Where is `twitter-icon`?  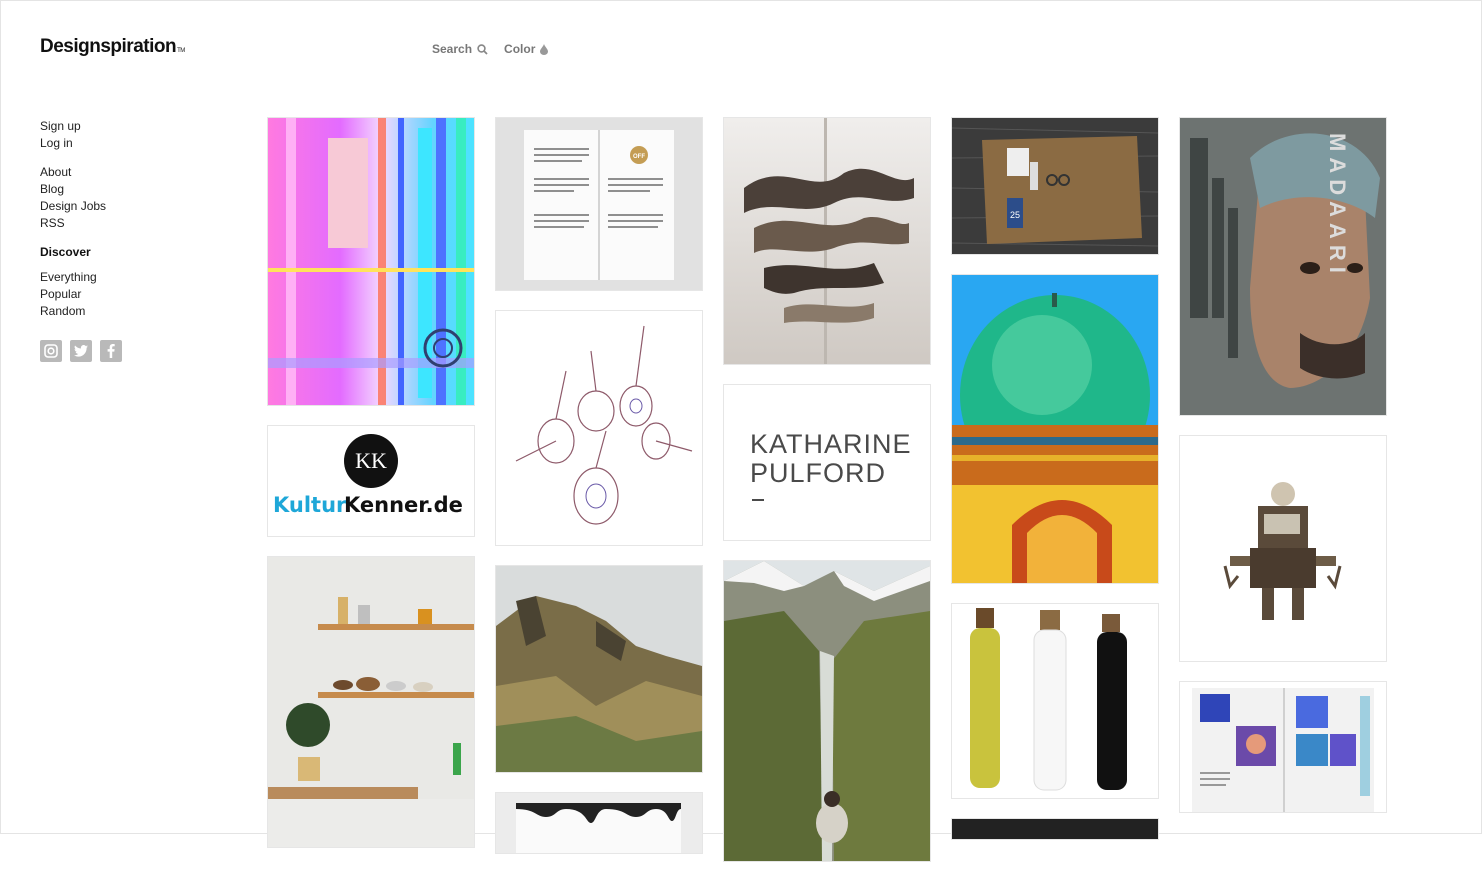 twitter-icon is located at coordinates (81, 351).